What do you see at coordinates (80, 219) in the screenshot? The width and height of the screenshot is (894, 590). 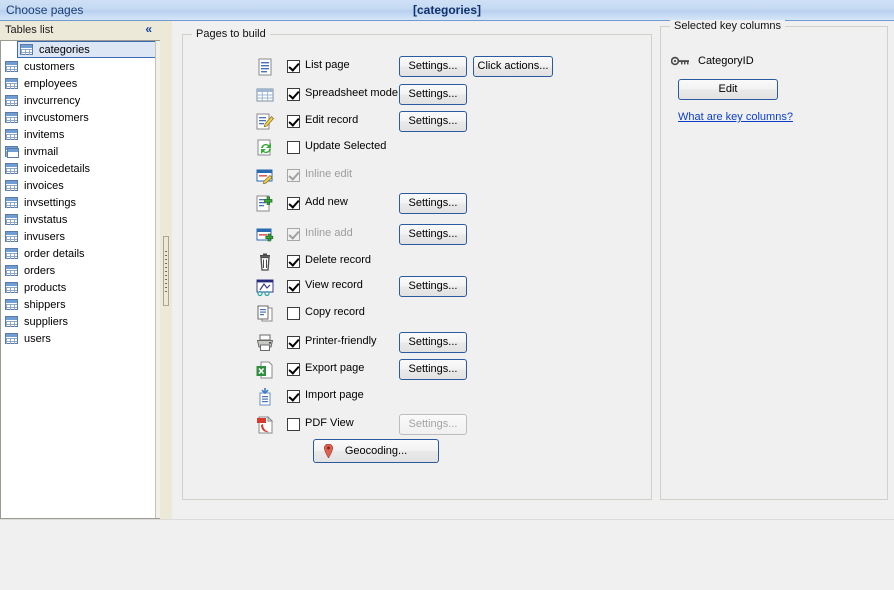 I see `table-list-item: invstatus` at bounding box center [80, 219].